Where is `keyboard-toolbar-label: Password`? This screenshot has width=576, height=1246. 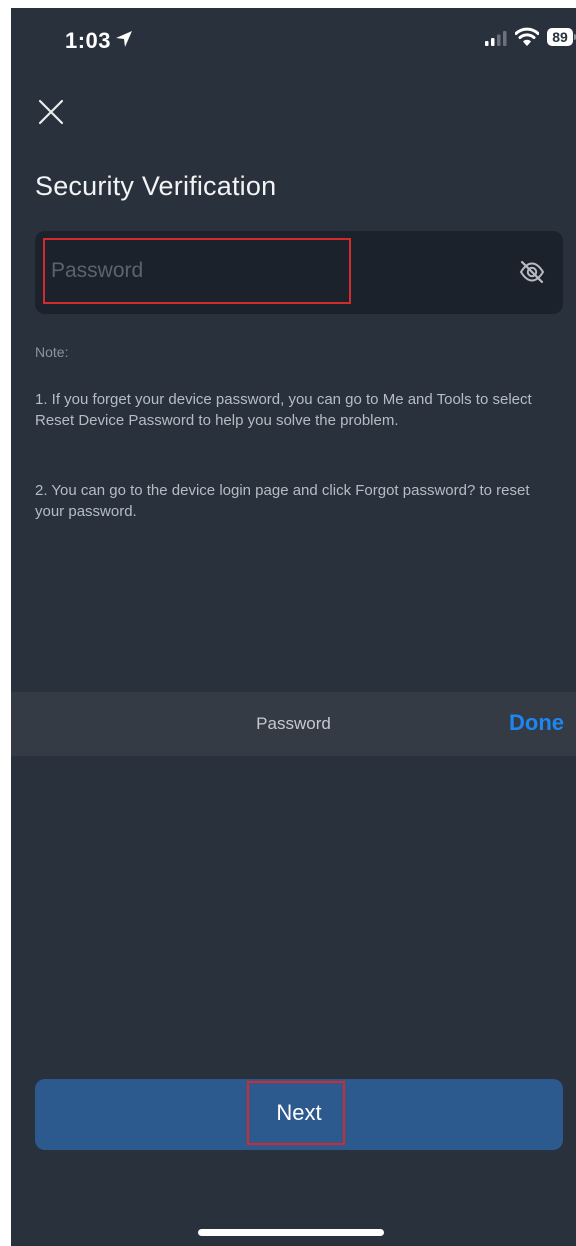 keyboard-toolbar-label: Password is located at coordinates (293, 723).